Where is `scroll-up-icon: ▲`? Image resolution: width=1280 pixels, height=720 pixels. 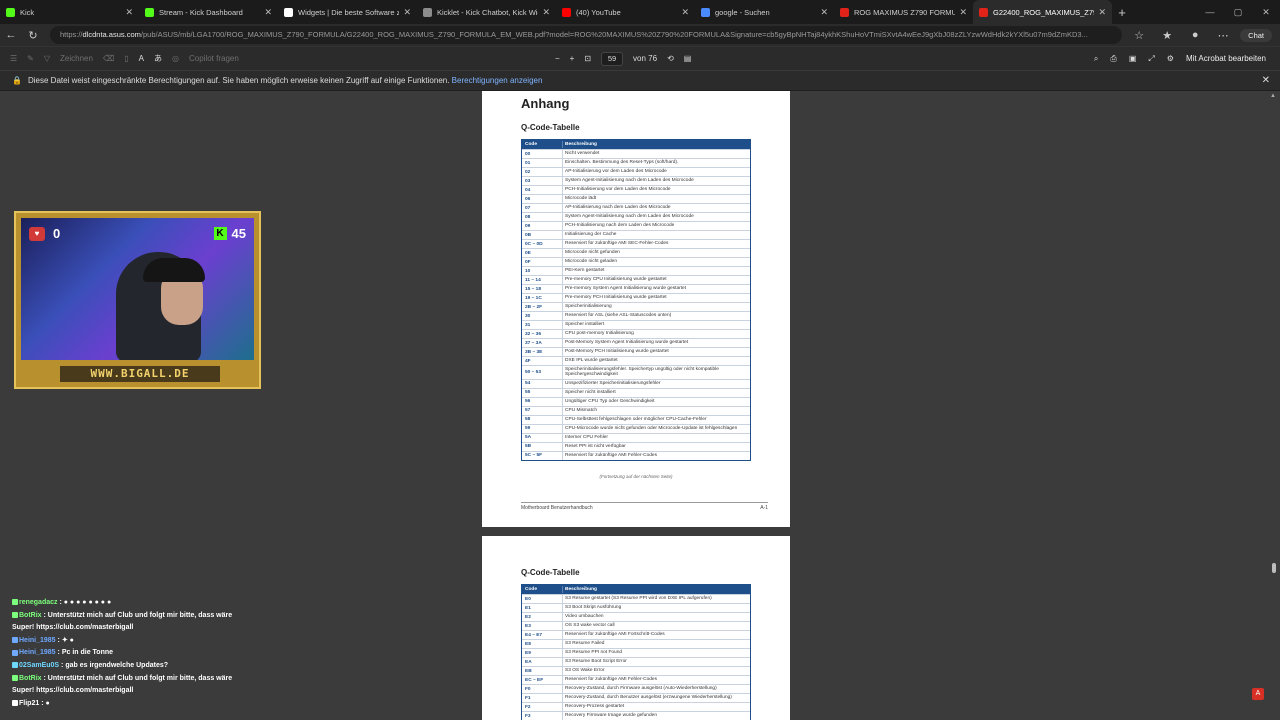
scroll-up-icon: ▲ is located at coordinates (1273, 96).